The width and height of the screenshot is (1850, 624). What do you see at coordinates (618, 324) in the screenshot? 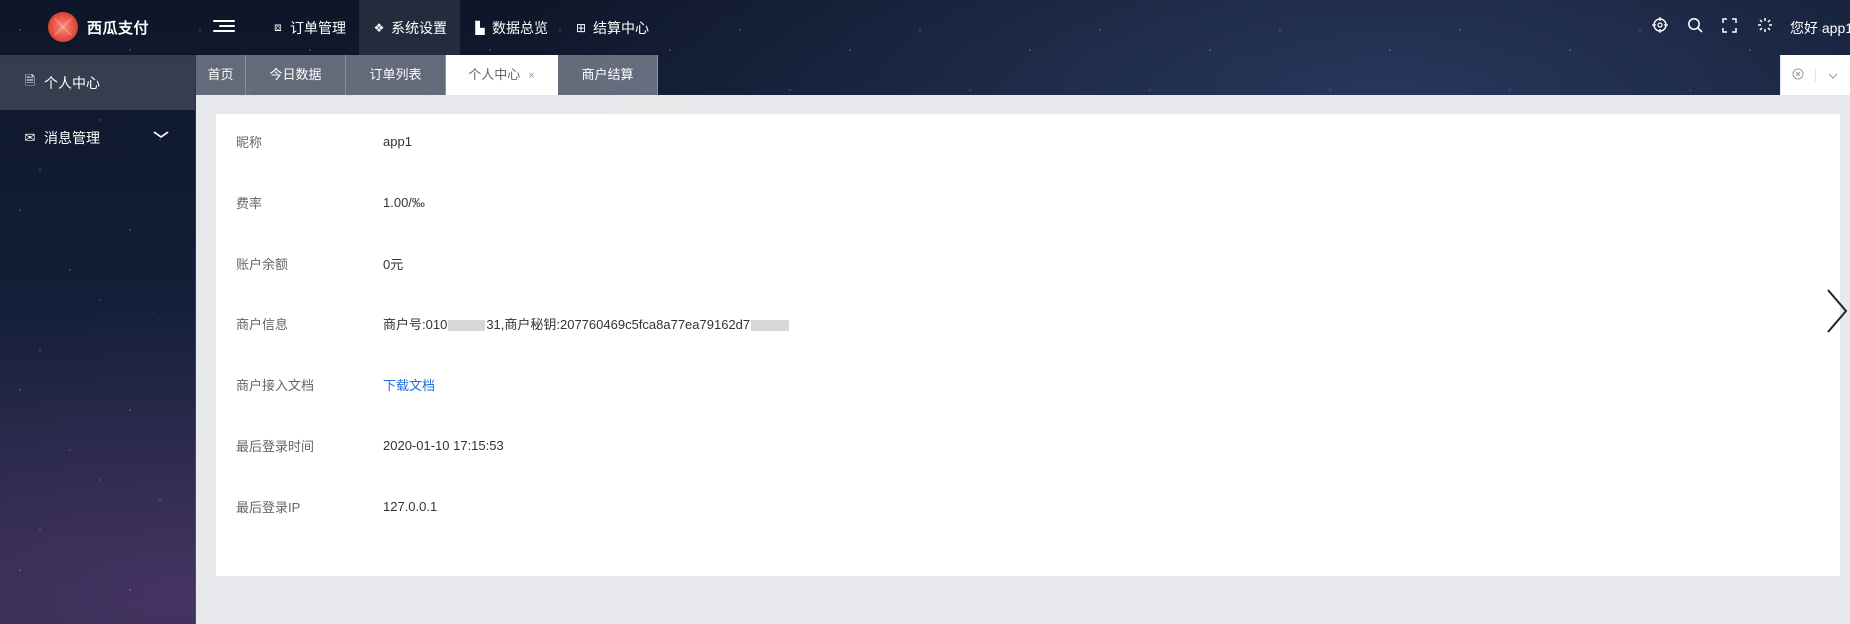
I see `merchant-id-suffix: 31,商户秘钥:207760469c5fca8a77ea79162d7` at bounding box center [618, 324].